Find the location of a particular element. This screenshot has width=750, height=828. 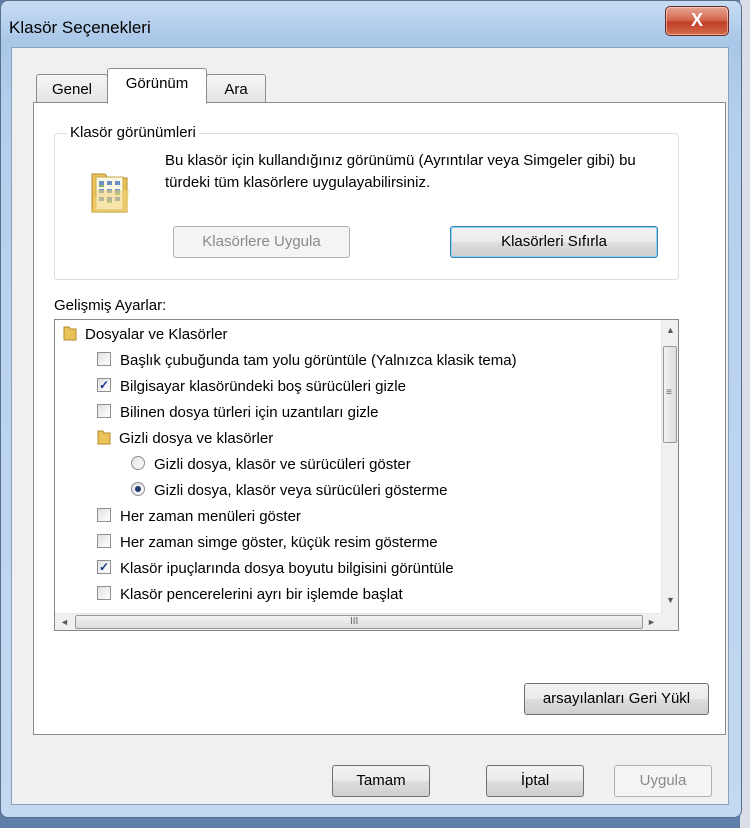

horizontal-scrollbar: ◄ III ► is located at coordinates (358, 621).